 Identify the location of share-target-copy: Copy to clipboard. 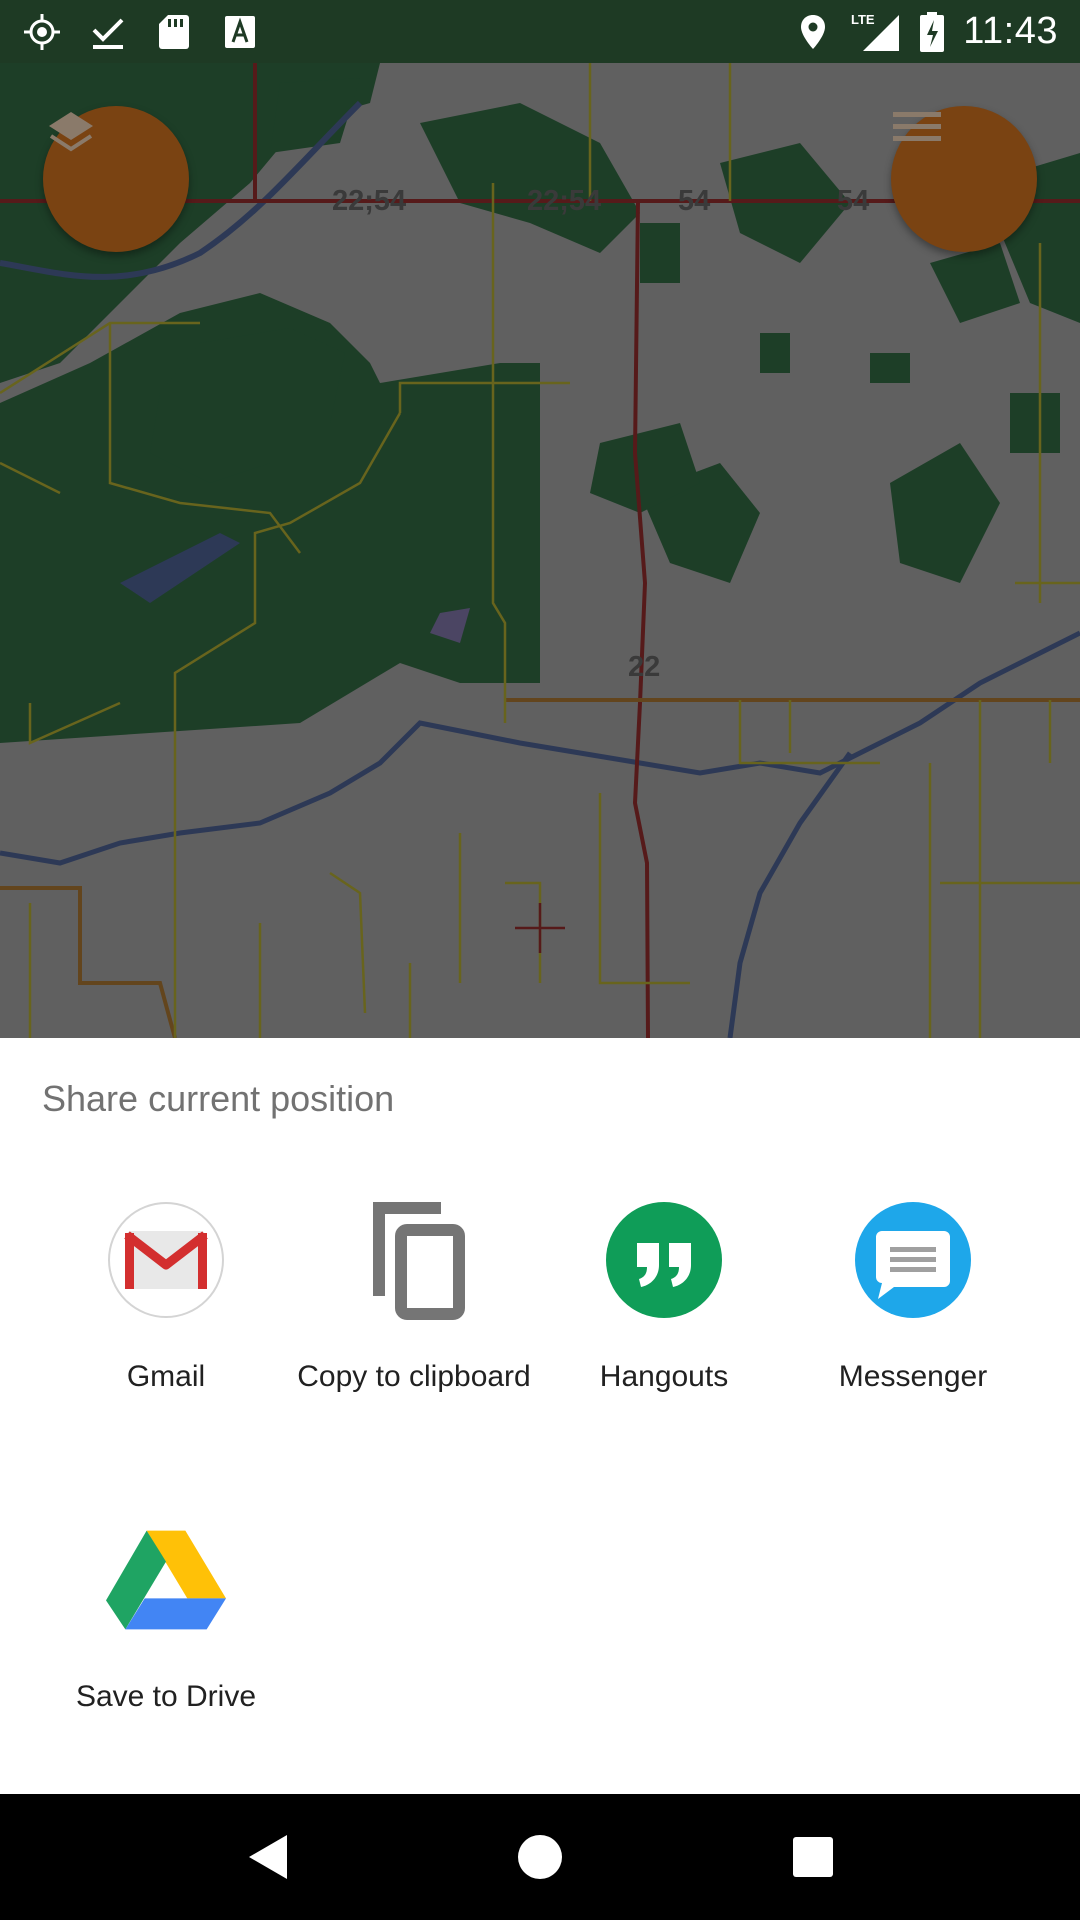
(414, 1297).